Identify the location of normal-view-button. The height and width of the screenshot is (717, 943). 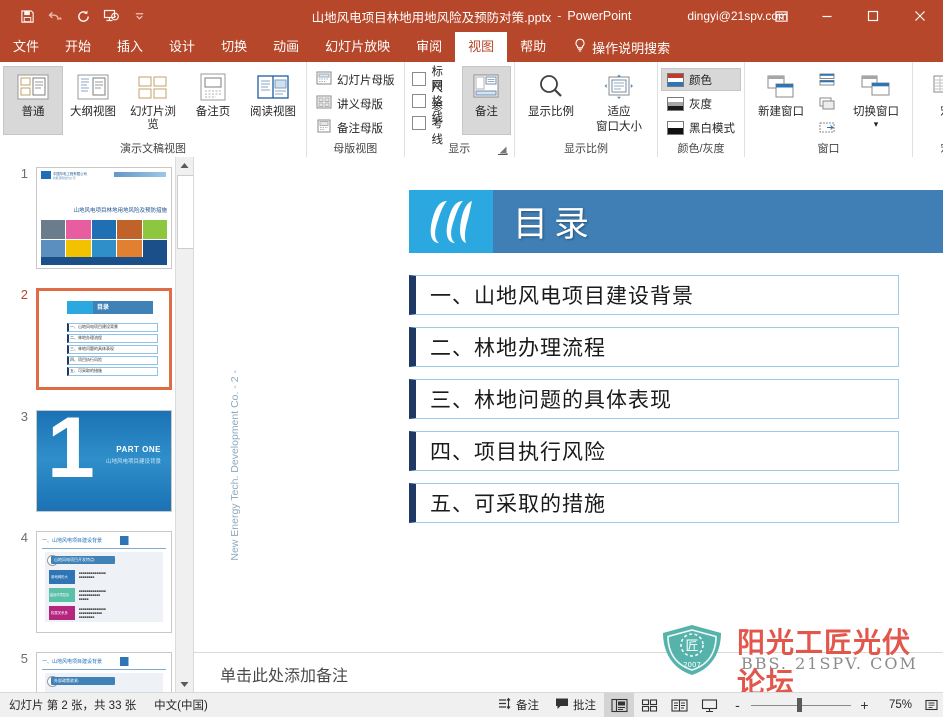
(619, 705).